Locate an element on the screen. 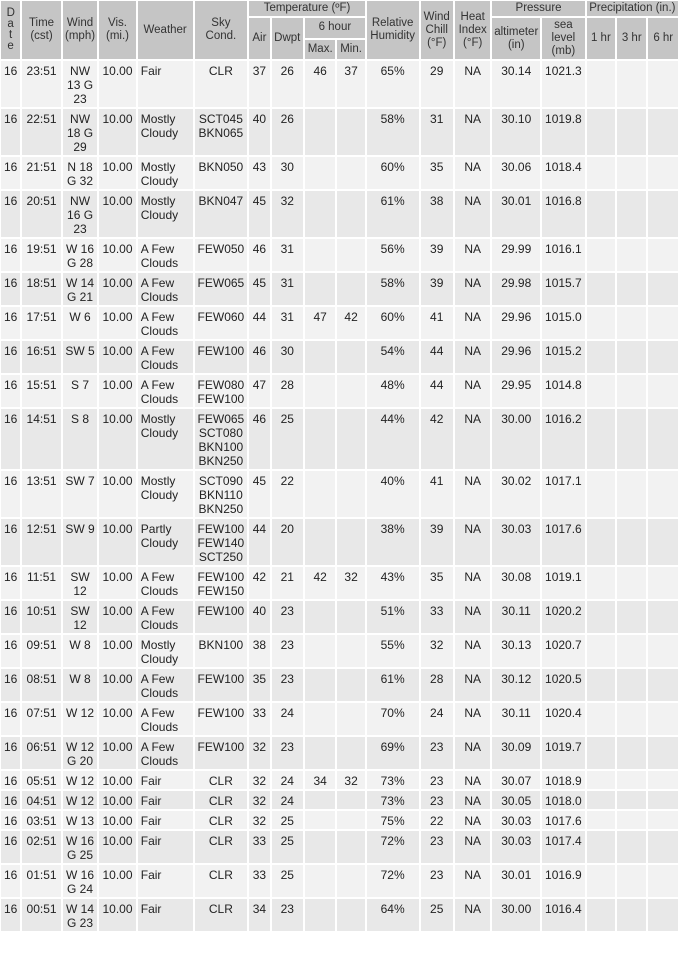 This screenshot has height=968, width=678. cell-weather: Partly Cloudy is located at coordinates (165, 542).